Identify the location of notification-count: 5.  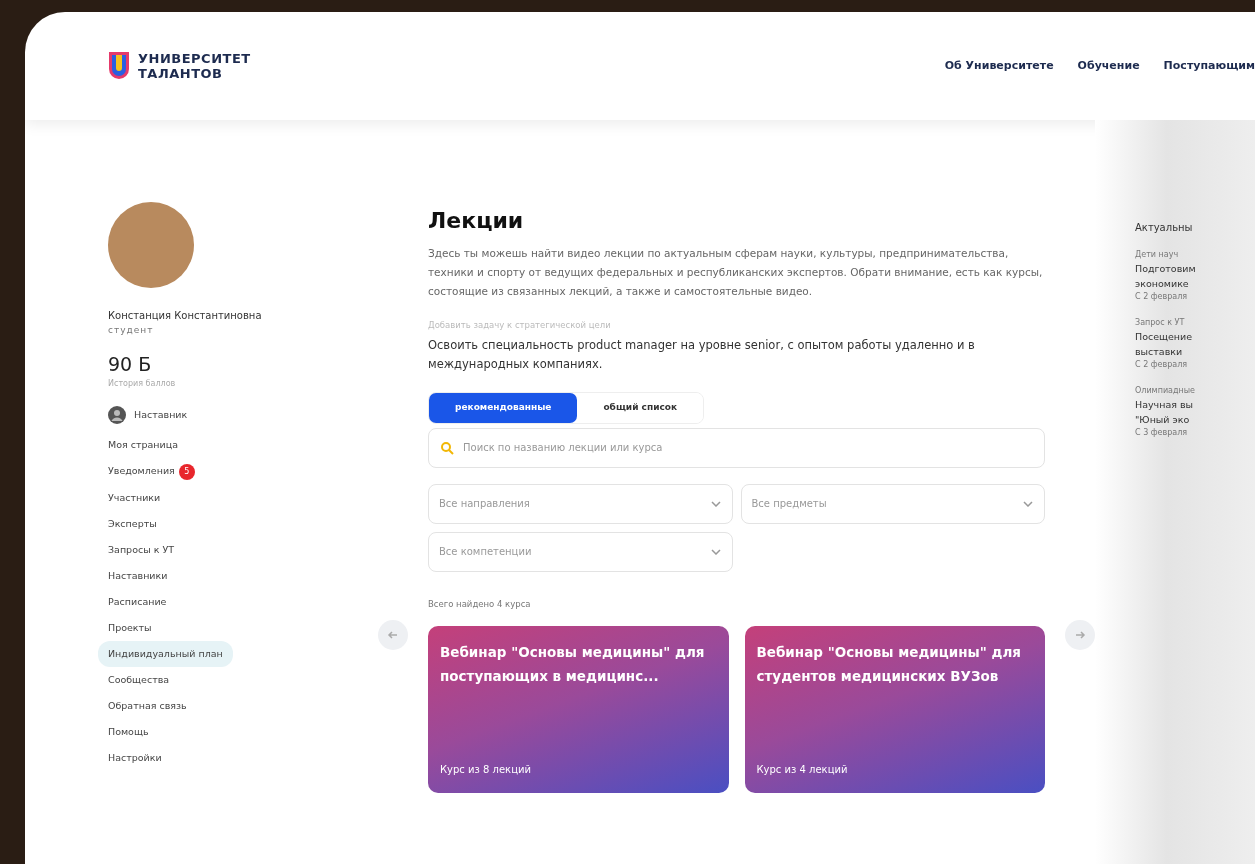
(186, 472).